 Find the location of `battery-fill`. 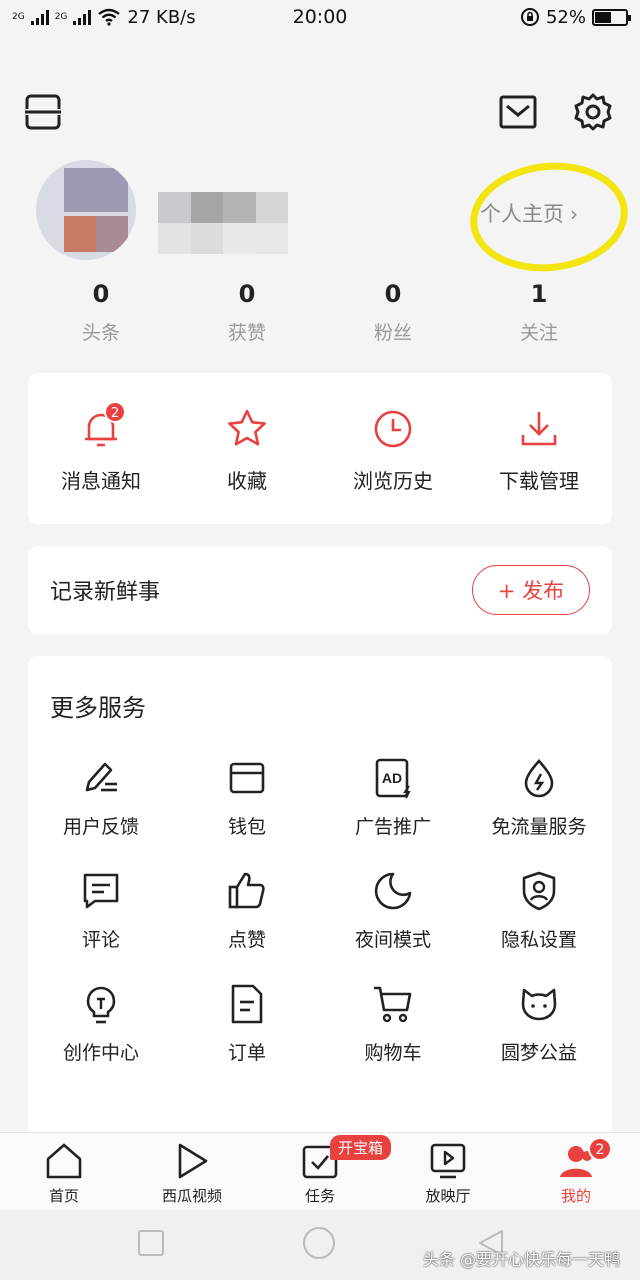

battery-fill is located at coordinates (603, 17).